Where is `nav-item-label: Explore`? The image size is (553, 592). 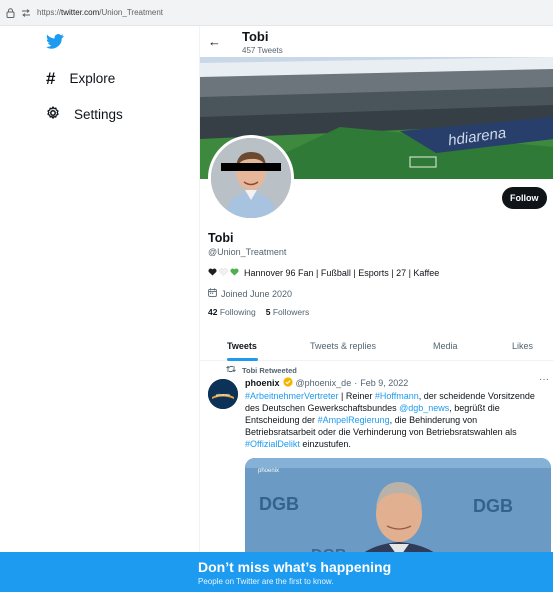 nav-item-label: Explore is located at coordinates (92, 78).